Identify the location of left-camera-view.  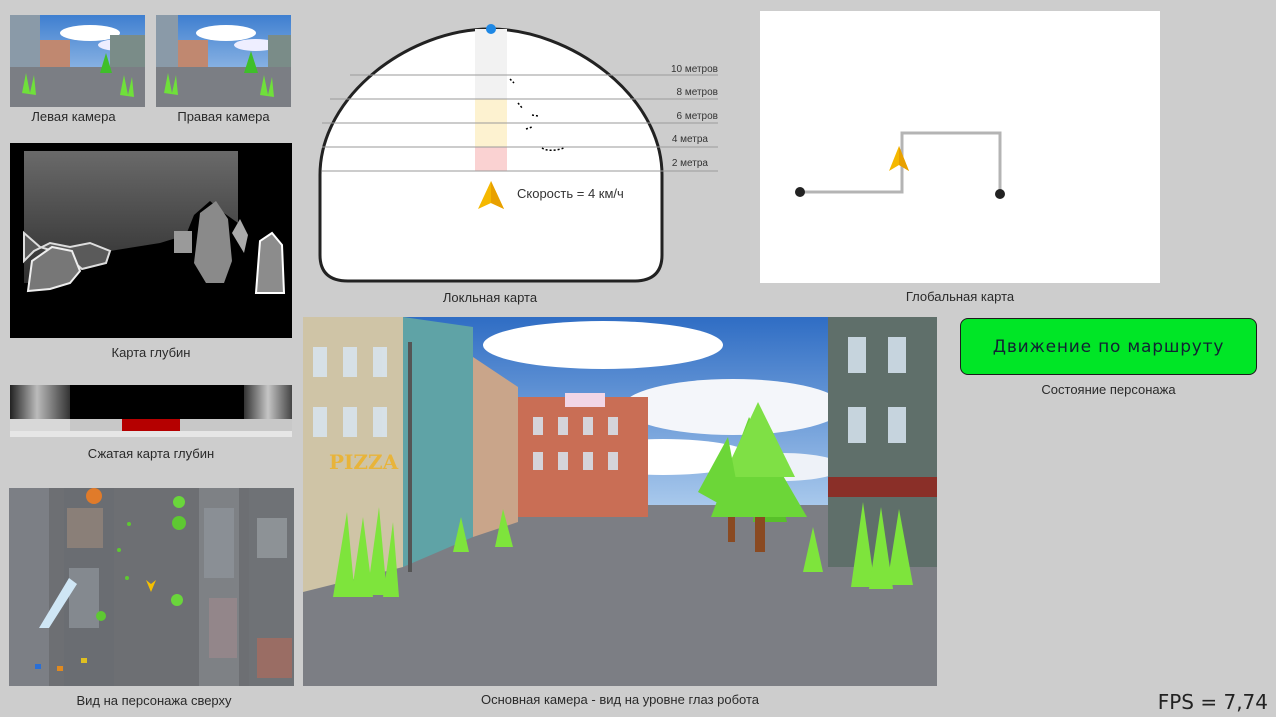
(77, 61).